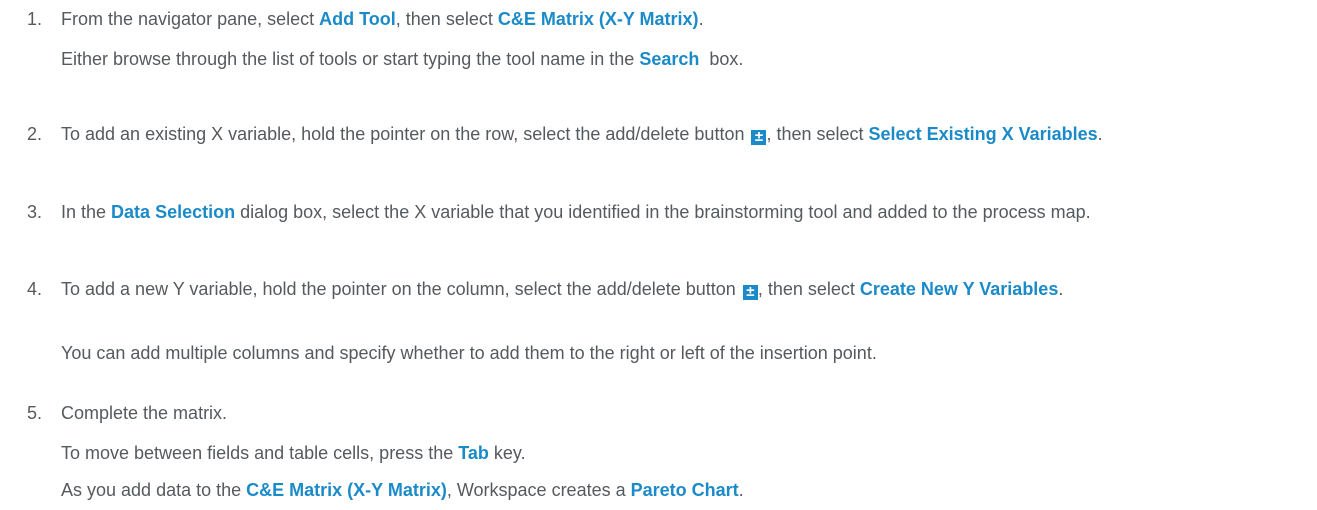 Image resolution: width=1317 pixels, height=510 pixels. What do you see at coordinates (144, 413) in the screenshot?
I see `step-line: Complete the matrix.` at bounding box center [144, 413].